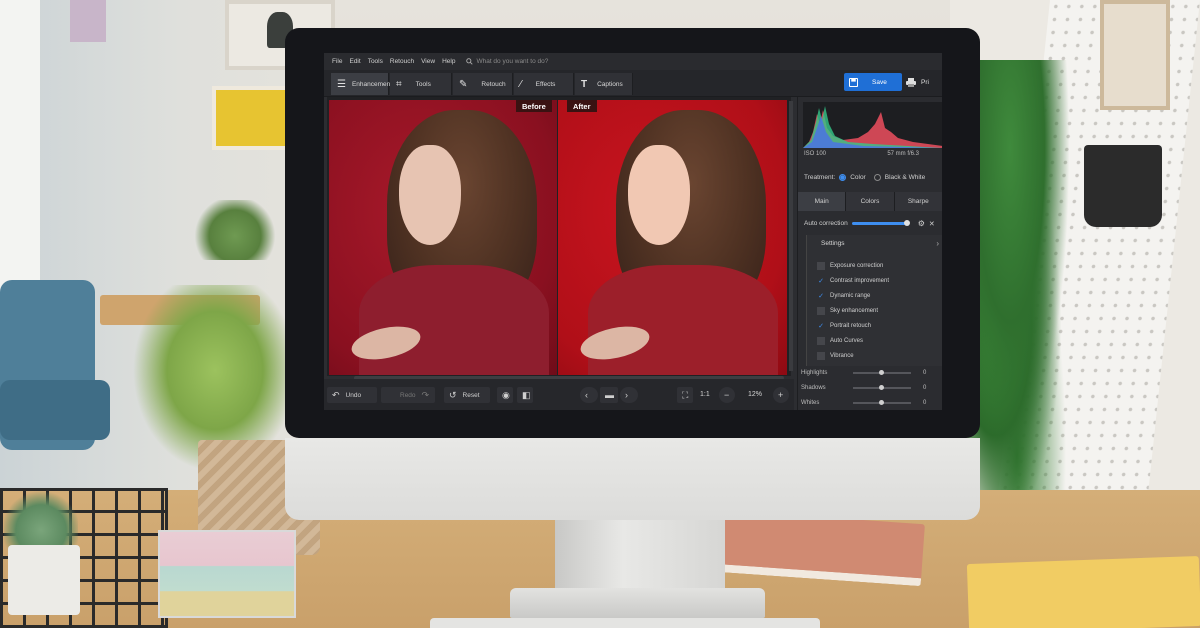 The height and width of the screenshot is (628, 1200). What do you see at coordinates (1123, 186) in the screenshot?
I see `hanging-pot` at bounding box center [1123, 186].